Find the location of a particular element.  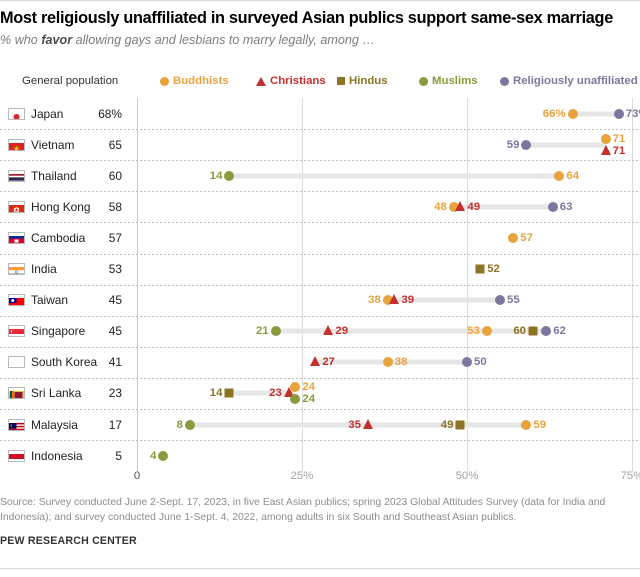

chart-row: Indonesia 5 4 is located at coordinates (320, 455).